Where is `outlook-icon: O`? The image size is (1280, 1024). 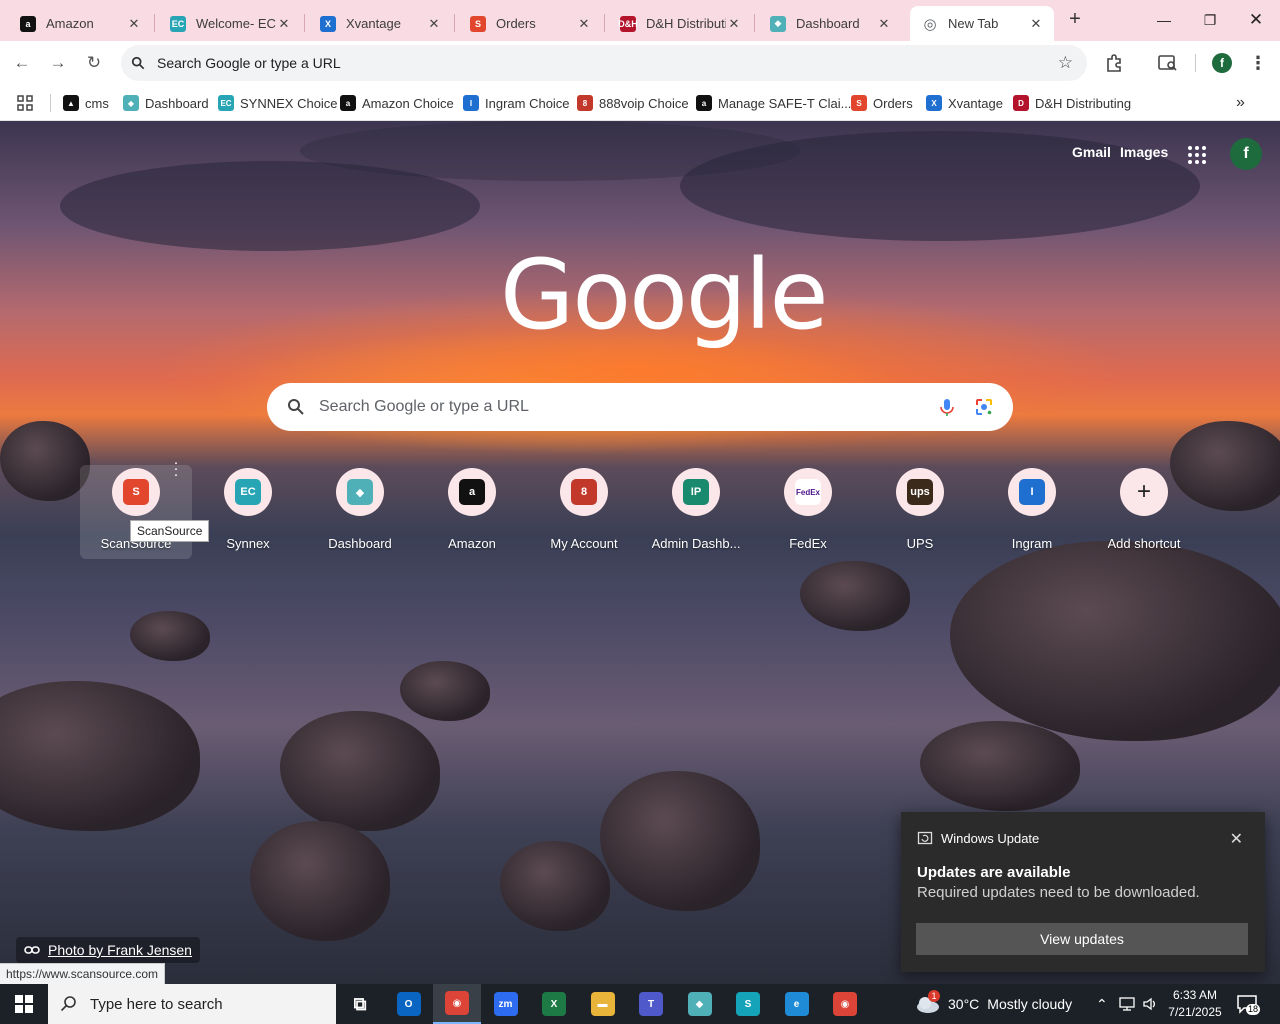 outlook-icon: O is located at coordinates (409, 1004).